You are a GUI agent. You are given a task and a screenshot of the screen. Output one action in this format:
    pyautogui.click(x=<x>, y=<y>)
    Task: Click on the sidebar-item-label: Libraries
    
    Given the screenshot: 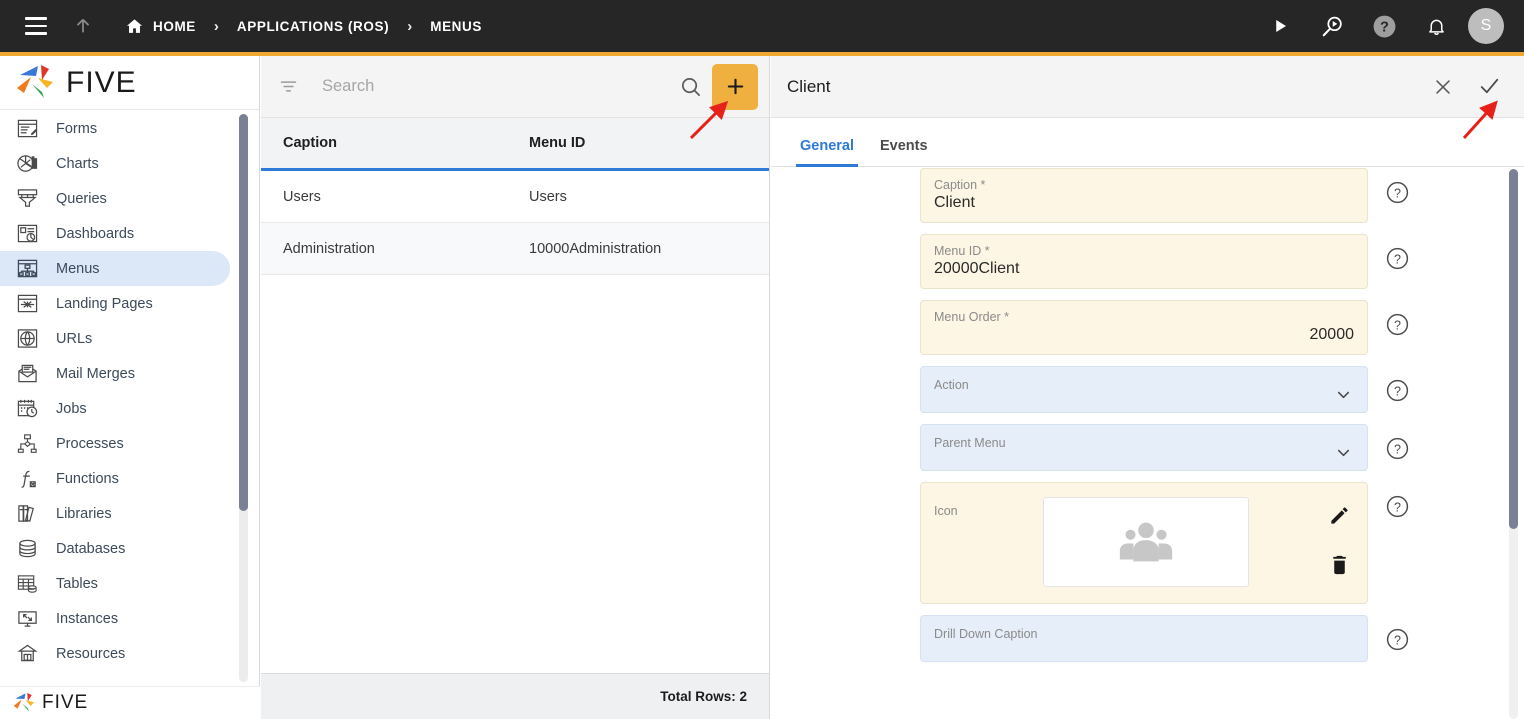 What is the action you would take?
    pyautogui.click(x=84, y=513)
    